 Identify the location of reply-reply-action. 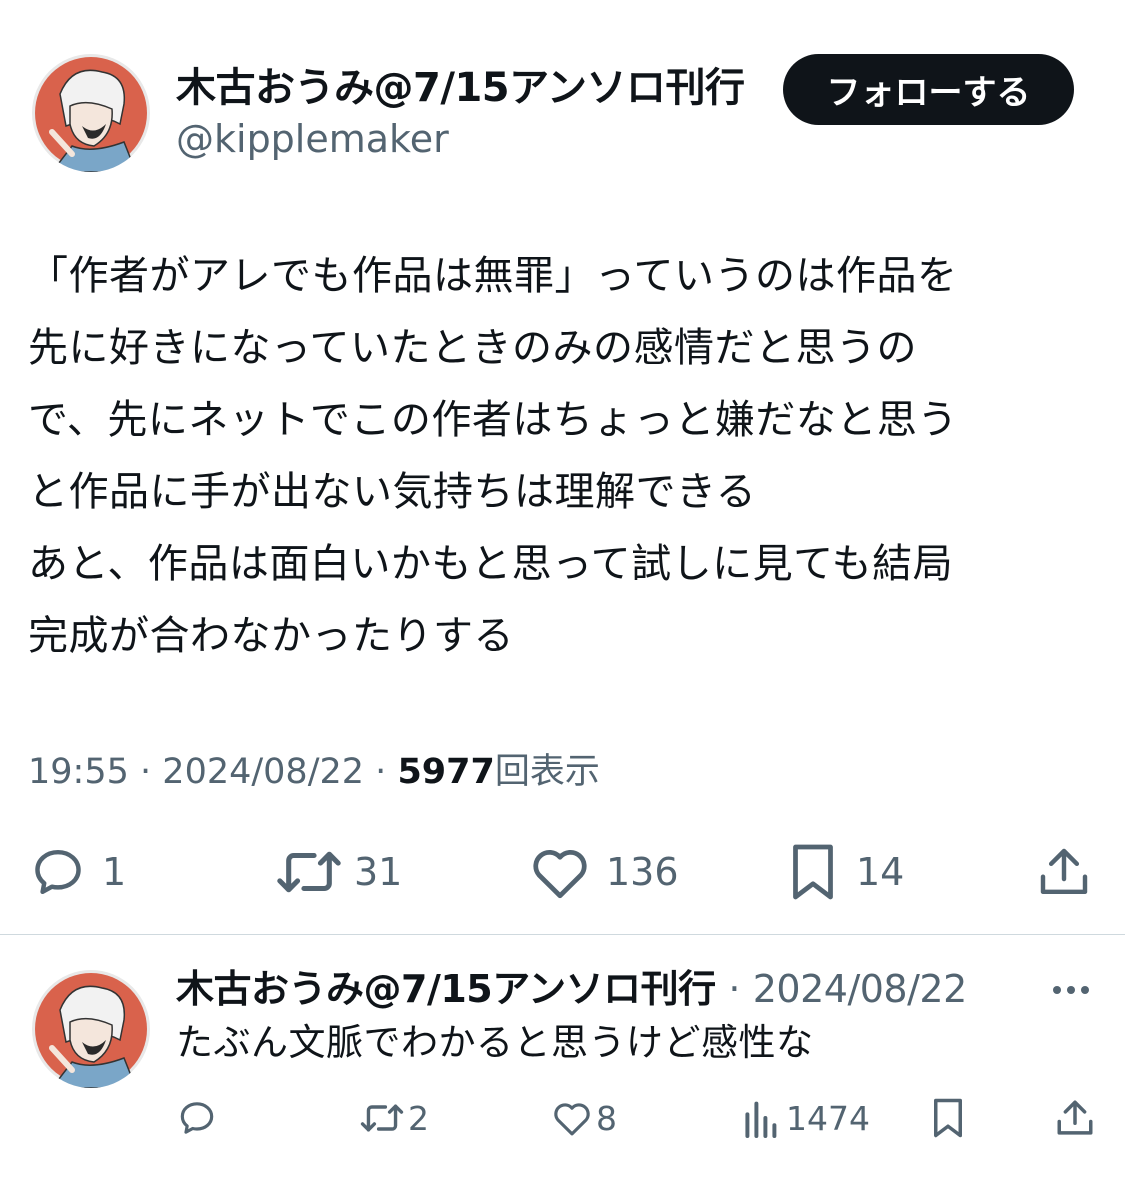
(197, 1118).